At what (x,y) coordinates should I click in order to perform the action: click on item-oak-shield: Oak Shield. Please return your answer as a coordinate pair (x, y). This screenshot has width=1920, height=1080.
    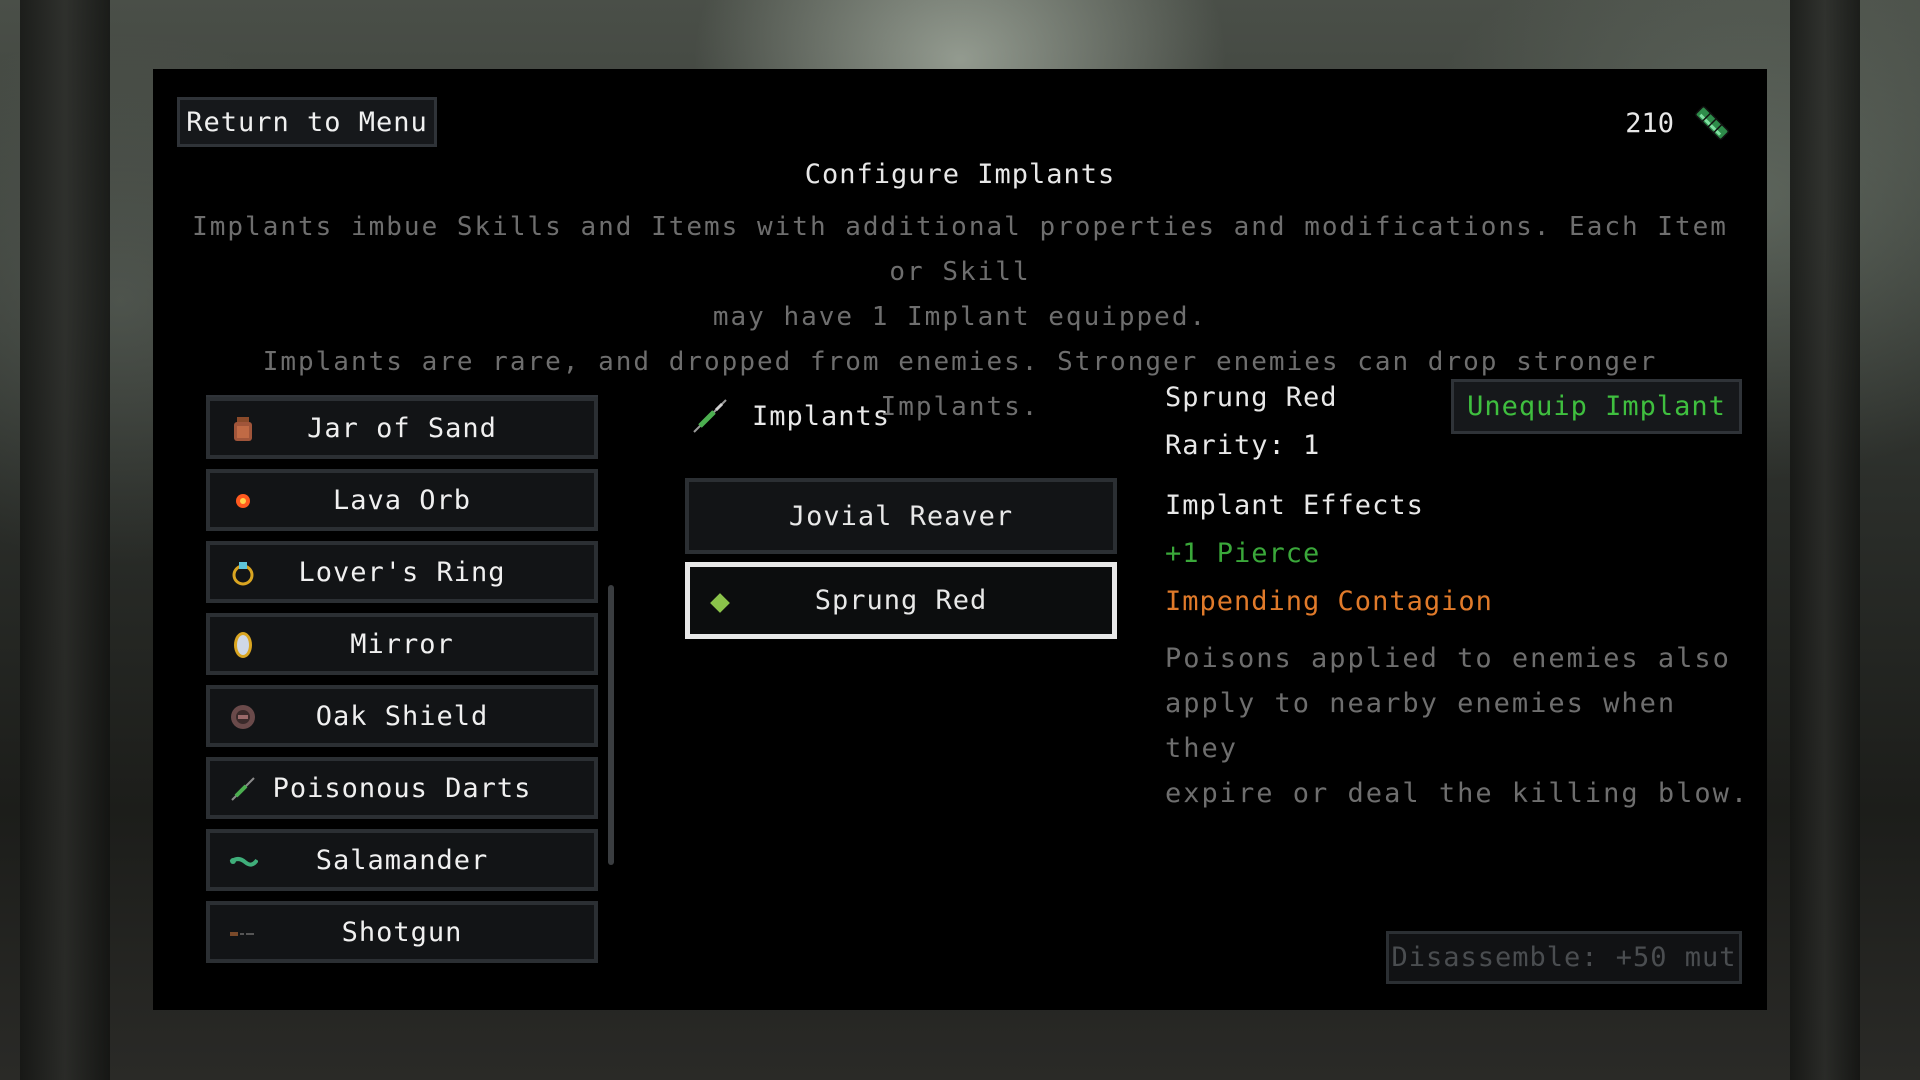
    Looking at the image, I should click on (402, 716).